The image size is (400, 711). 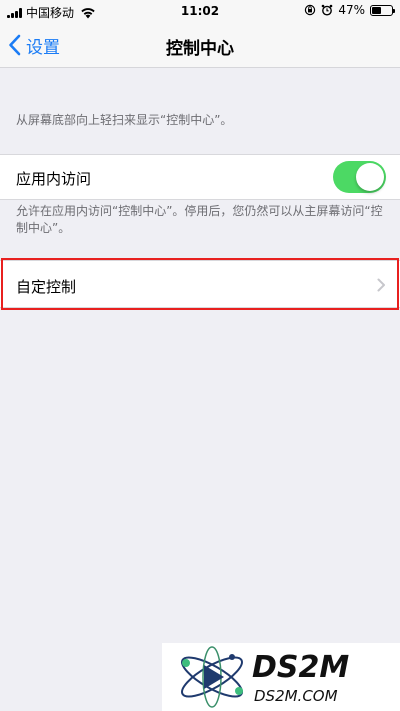 I want to click on customize-controls-label: 自定控制, so click(x=46, y=287).